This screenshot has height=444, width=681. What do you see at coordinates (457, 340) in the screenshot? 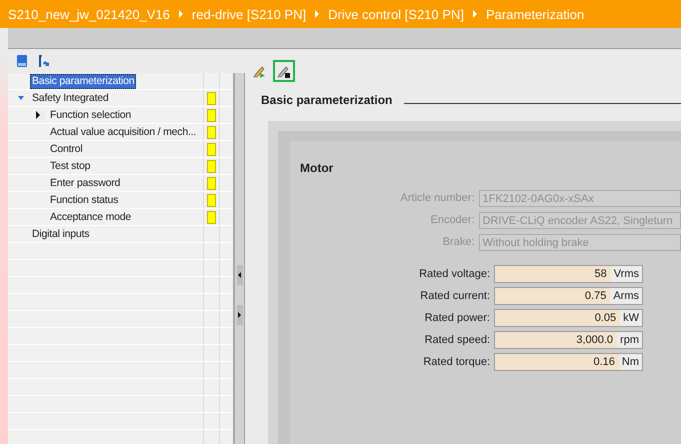
I see `field-label: Rated speed:` at bounding box center [457, 340].